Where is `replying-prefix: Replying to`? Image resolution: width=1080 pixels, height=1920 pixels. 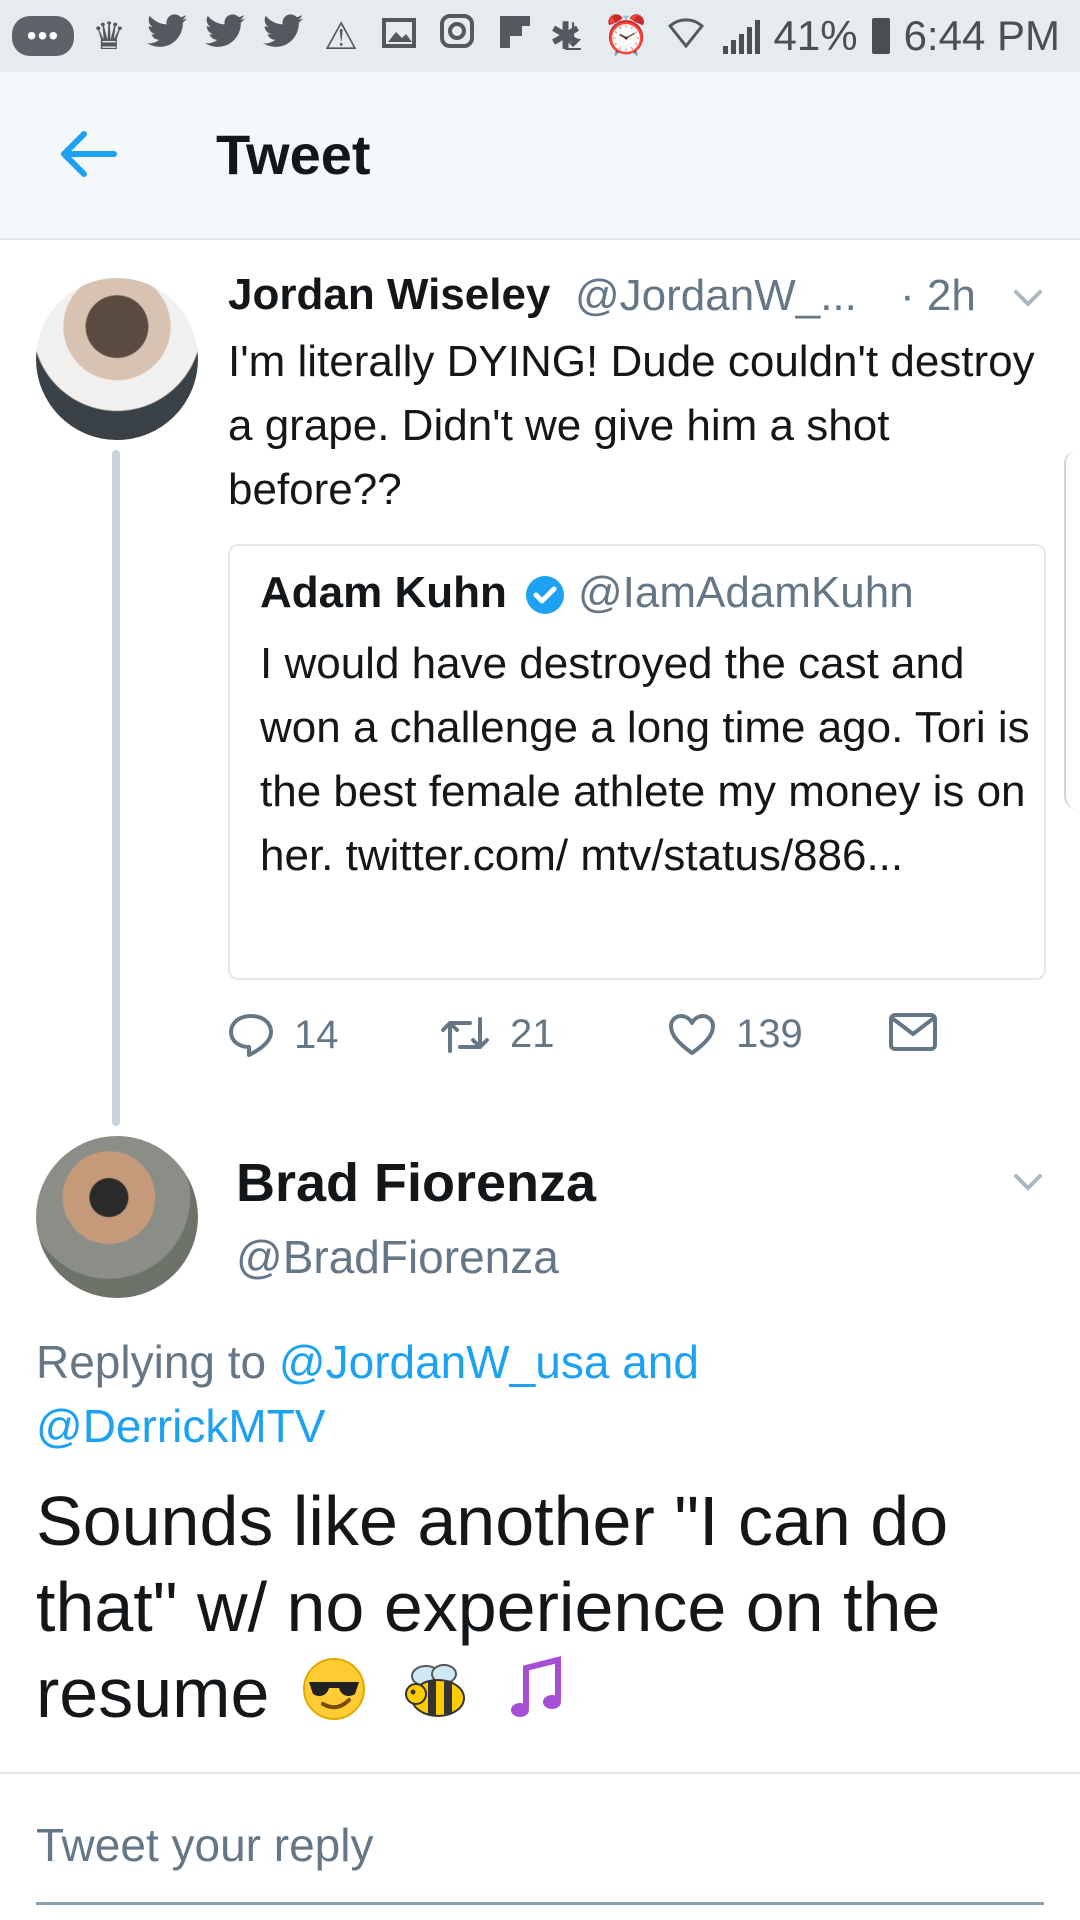 replying-prefix: Replying to is located at coordinates (157, 1362).